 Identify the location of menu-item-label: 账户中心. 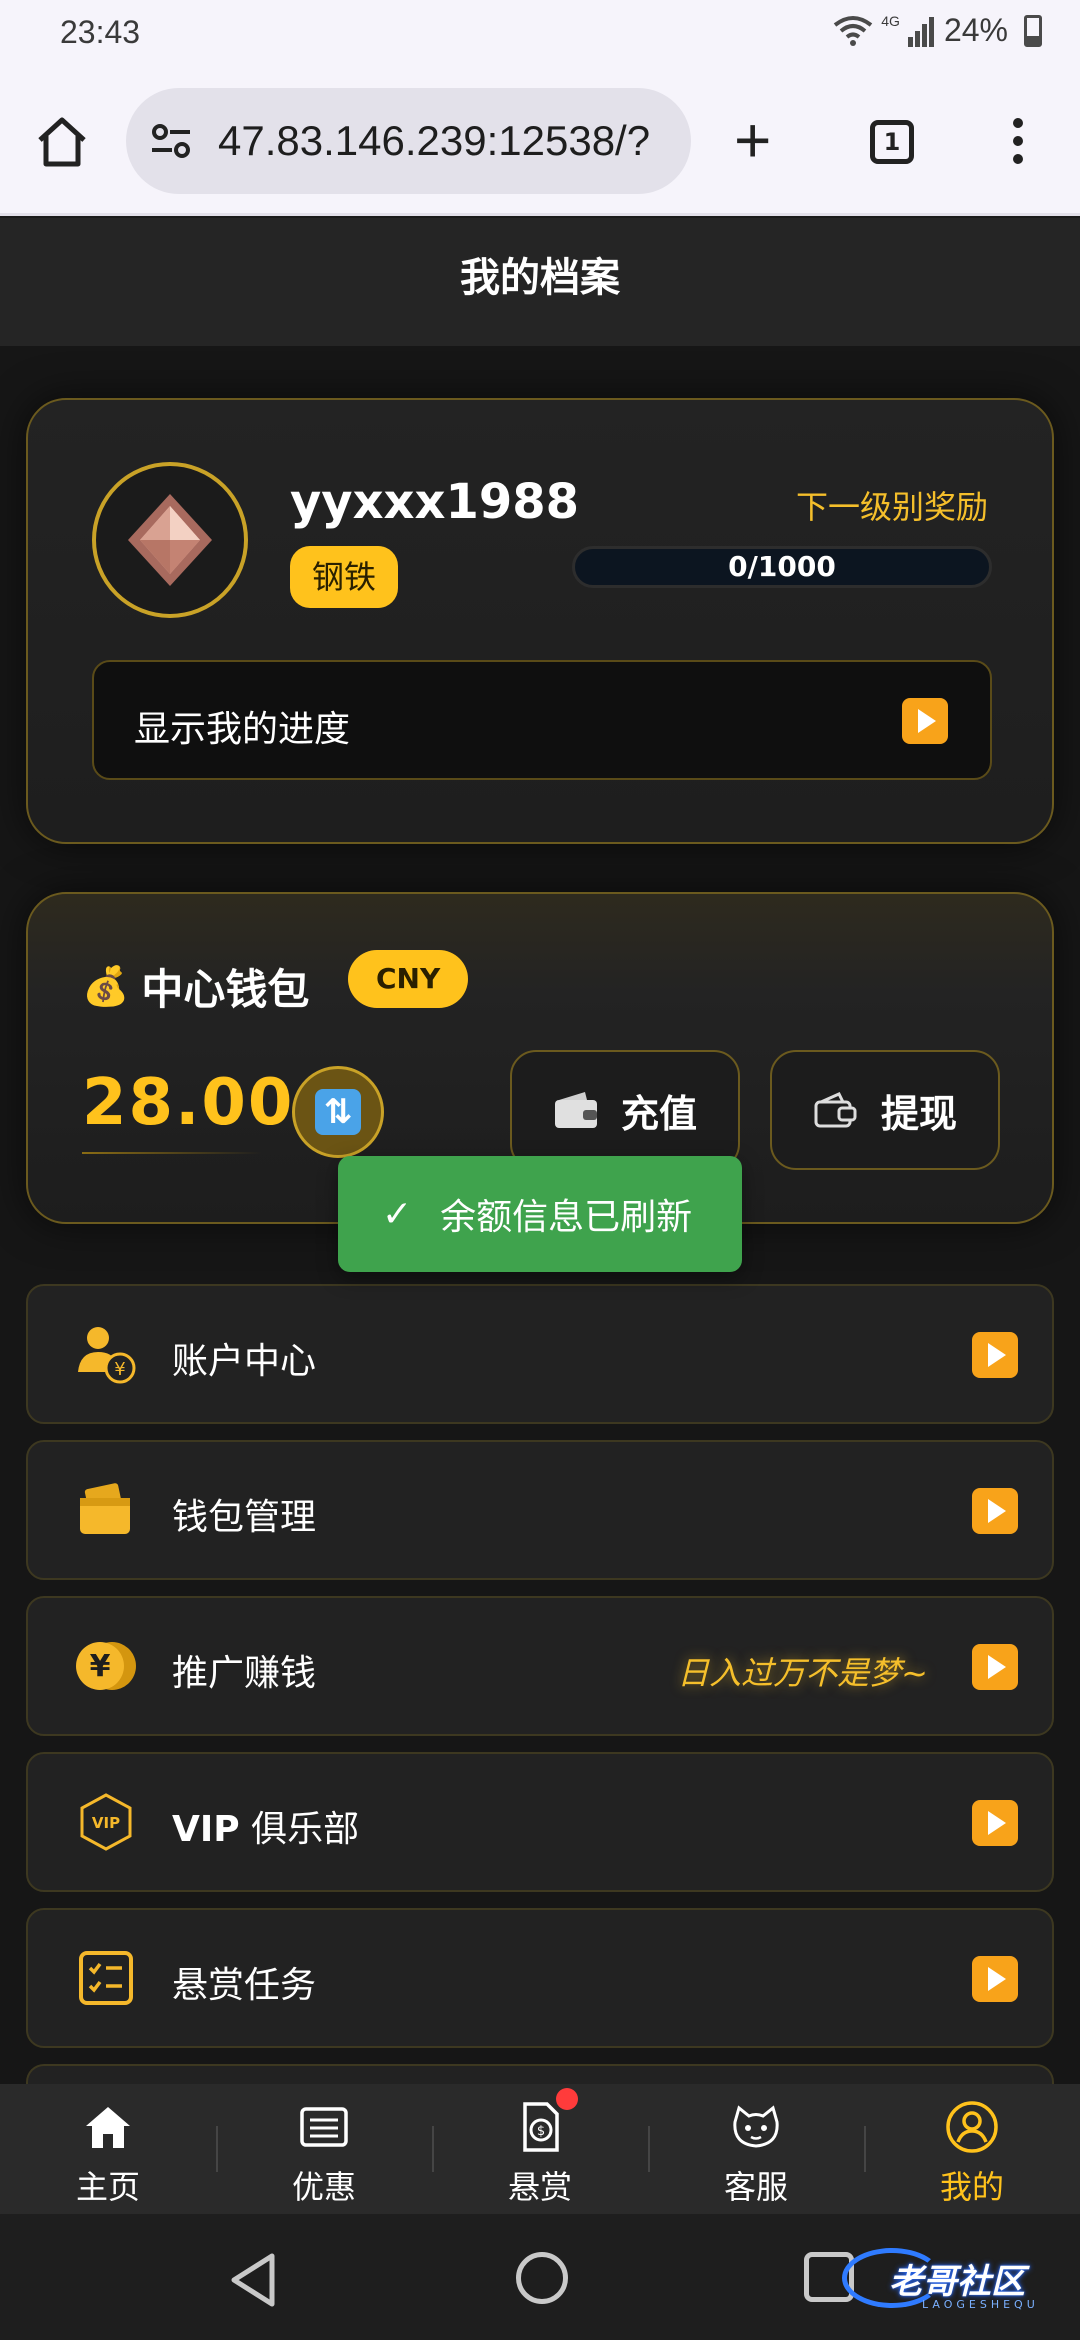
(244, 1361).